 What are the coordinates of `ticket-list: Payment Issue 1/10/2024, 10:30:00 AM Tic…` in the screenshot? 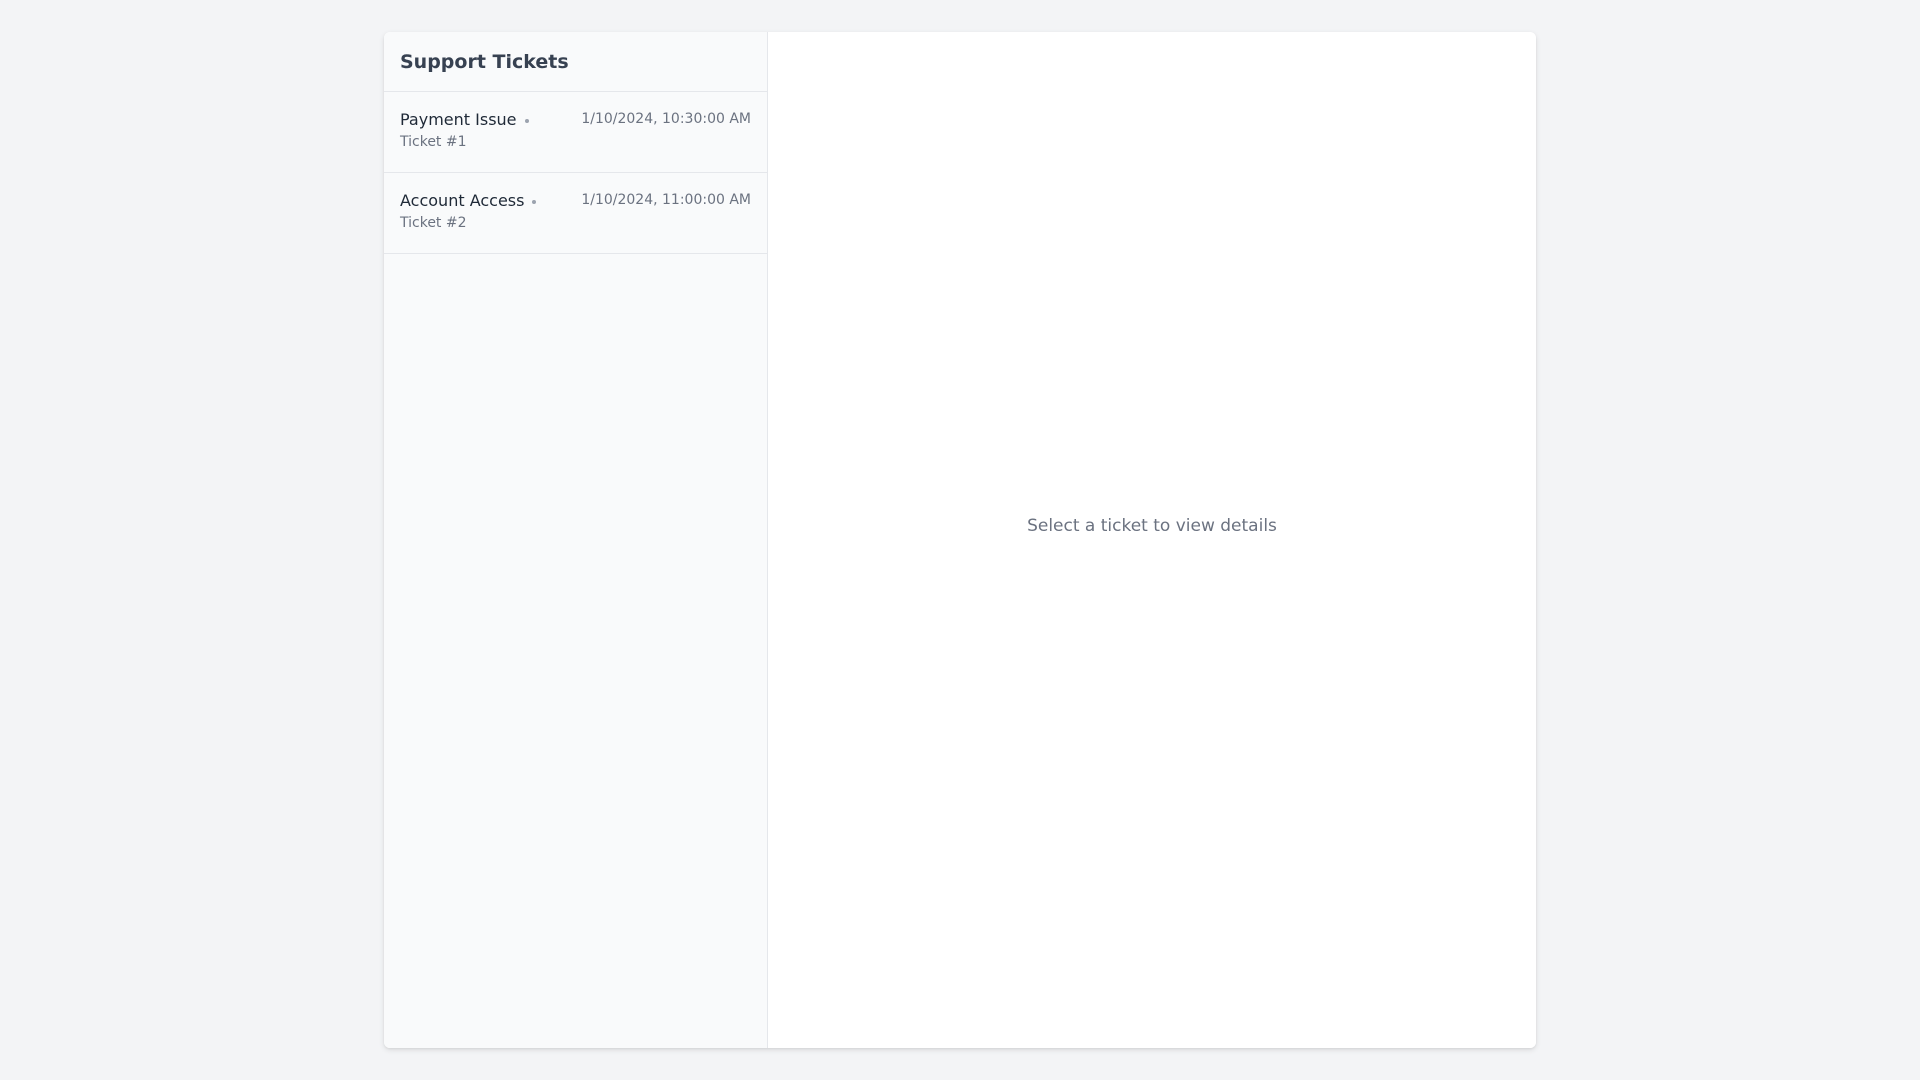 It's located at (575, 173).